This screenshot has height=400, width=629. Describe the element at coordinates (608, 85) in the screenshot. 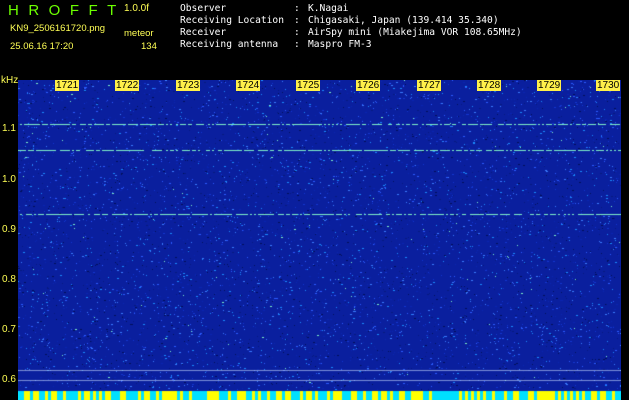

I see `x-tick-label: 1730` at that location.